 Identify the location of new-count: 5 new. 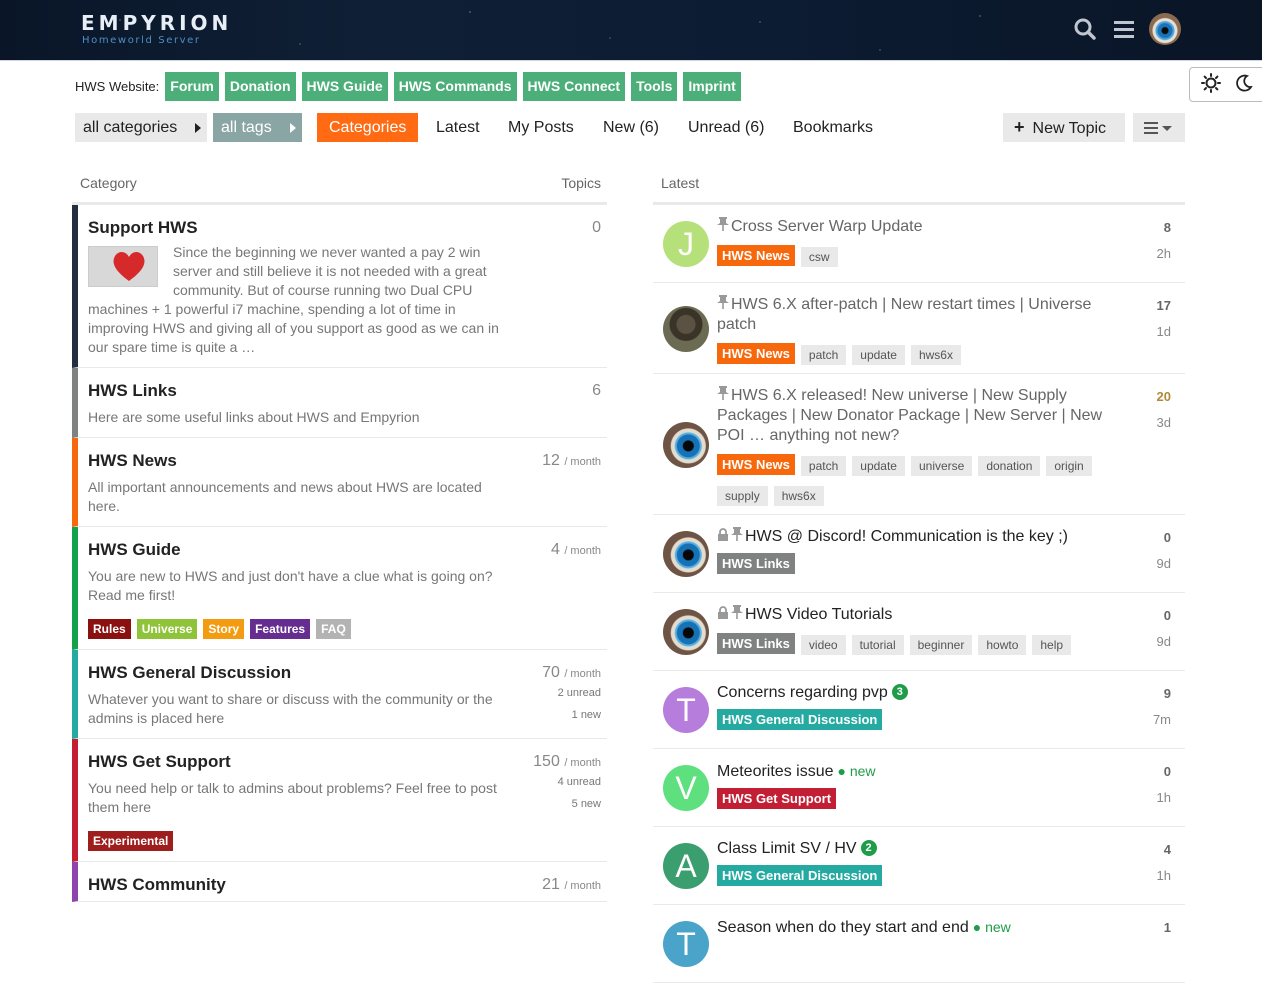
(567, 804).